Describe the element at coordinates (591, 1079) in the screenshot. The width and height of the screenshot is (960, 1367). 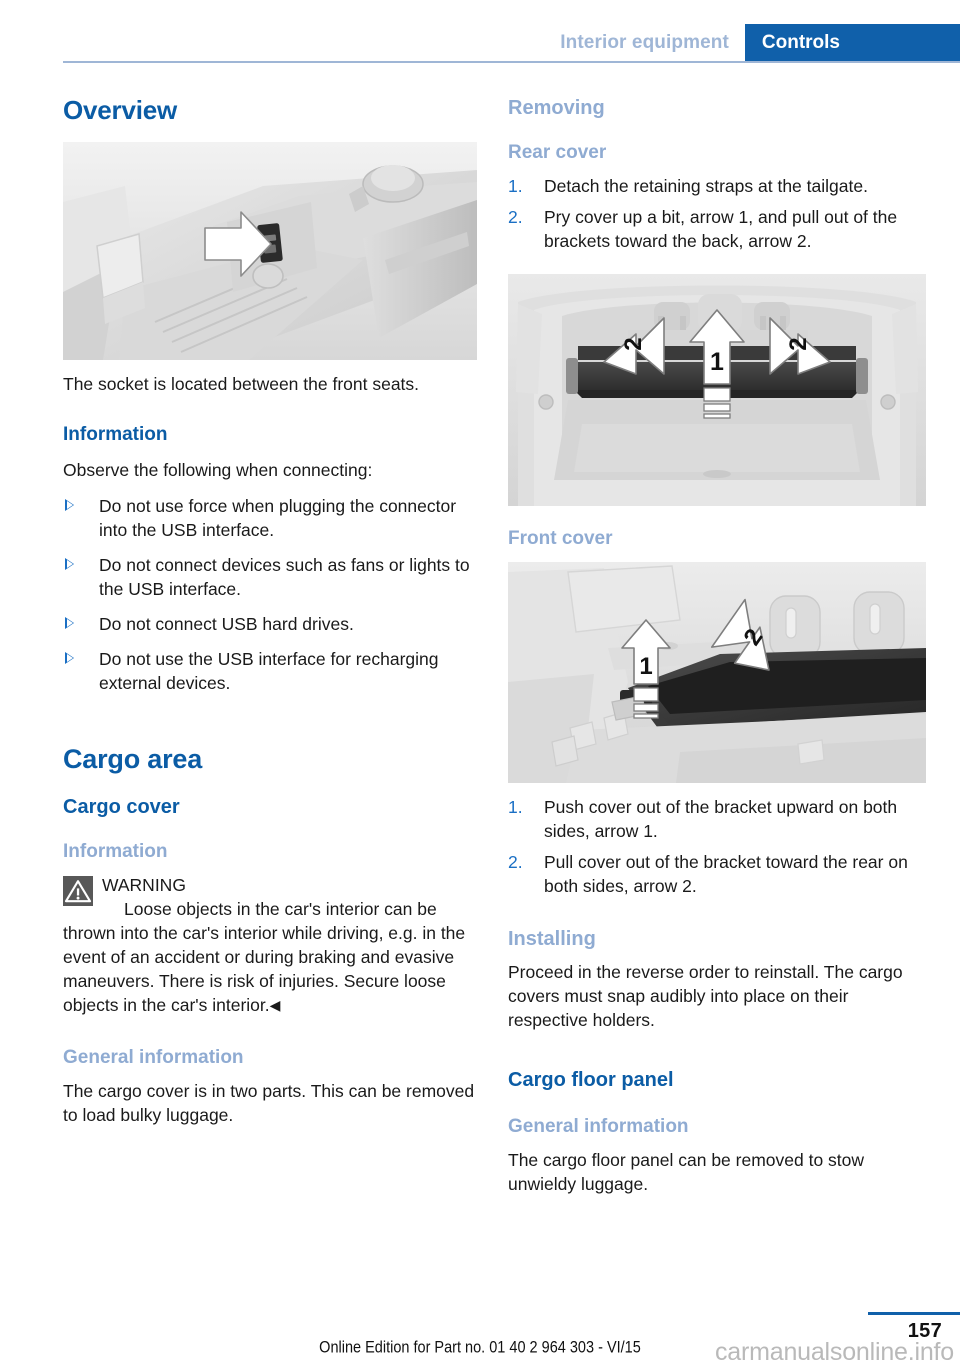
I see `heading-cargo-floor-panel: Cargo floor panel` at that location.